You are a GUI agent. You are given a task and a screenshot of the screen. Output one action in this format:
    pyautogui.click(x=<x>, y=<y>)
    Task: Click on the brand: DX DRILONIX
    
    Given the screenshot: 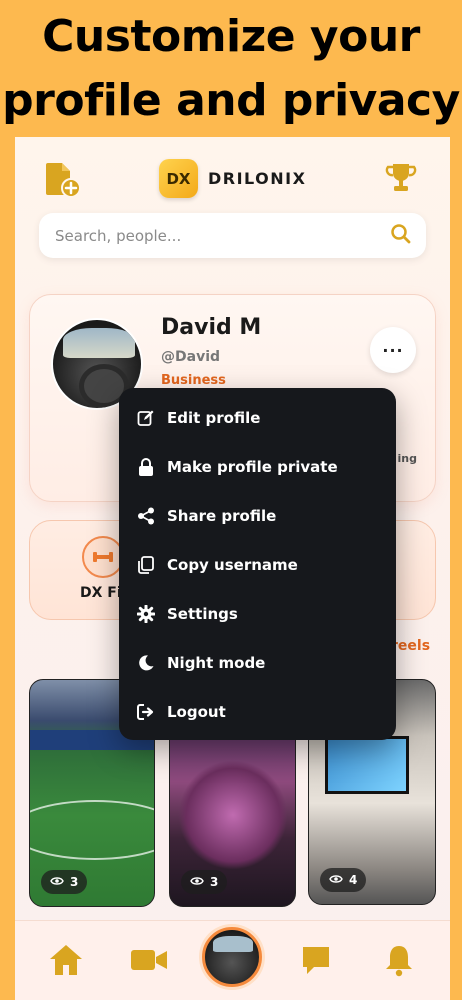 What is the action you would take?
    pyautogui.click(x=232, y=178)
    